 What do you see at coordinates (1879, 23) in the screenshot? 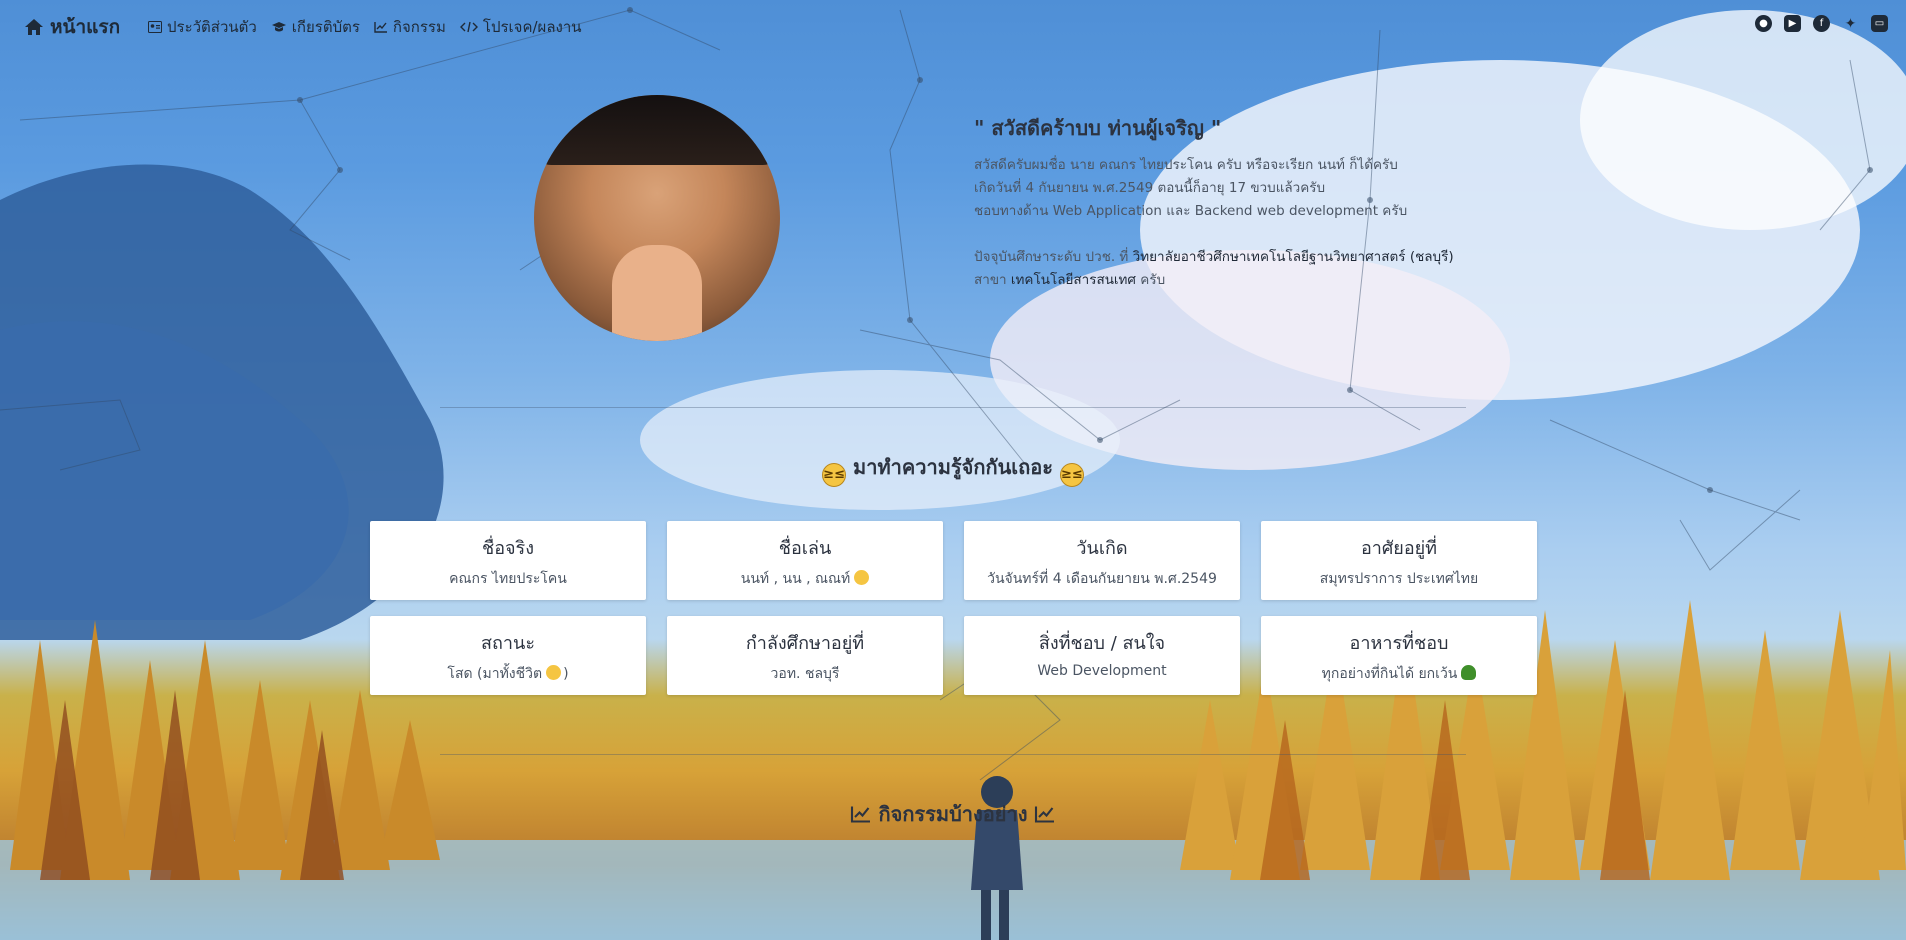
I see `wallet-icon: ▭` at bounding box center [1879, 23].